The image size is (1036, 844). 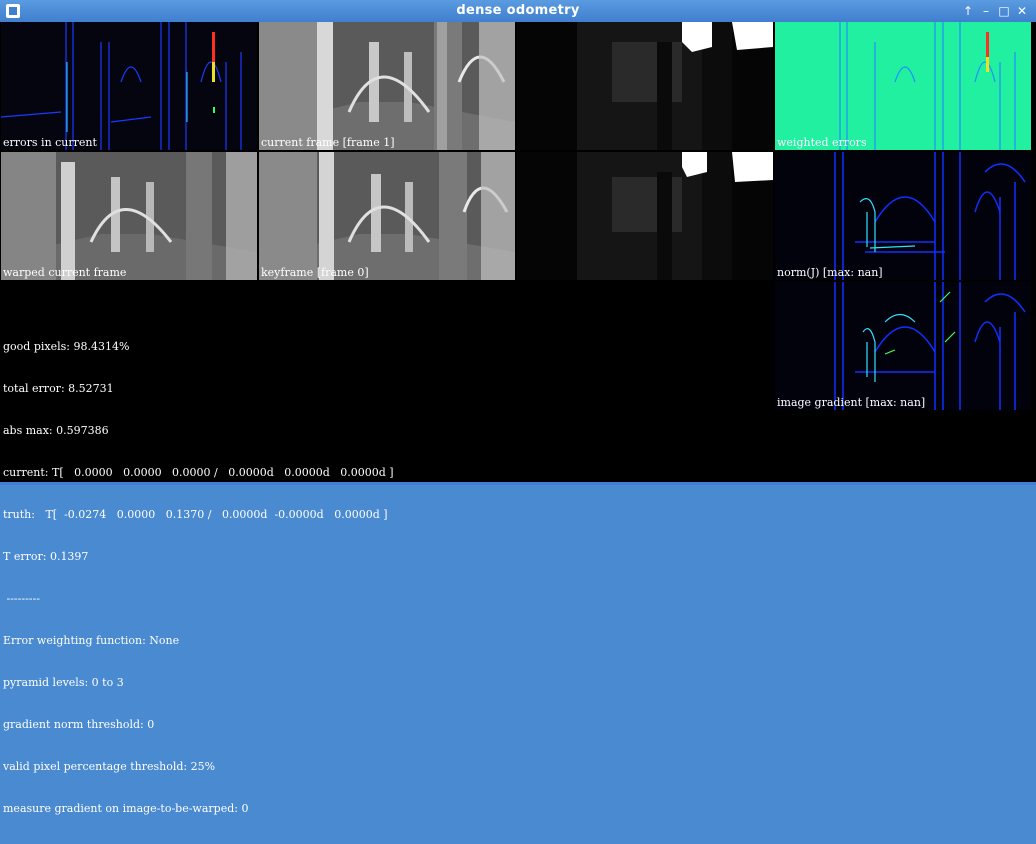 I want to click on title-bar: dense odometry ↑ – □ ✕, so click(x=518, y=11).